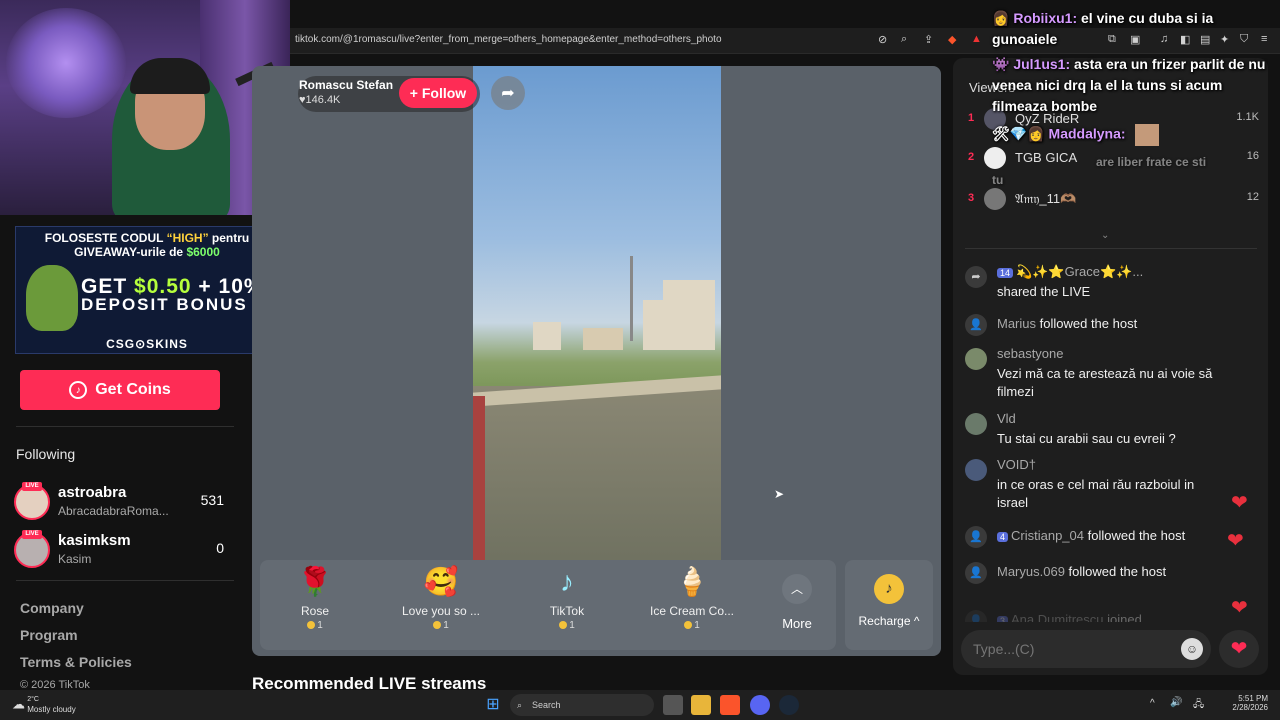  I want to click on recharge-button: ♪ Recharge ^, so click(889, 605).